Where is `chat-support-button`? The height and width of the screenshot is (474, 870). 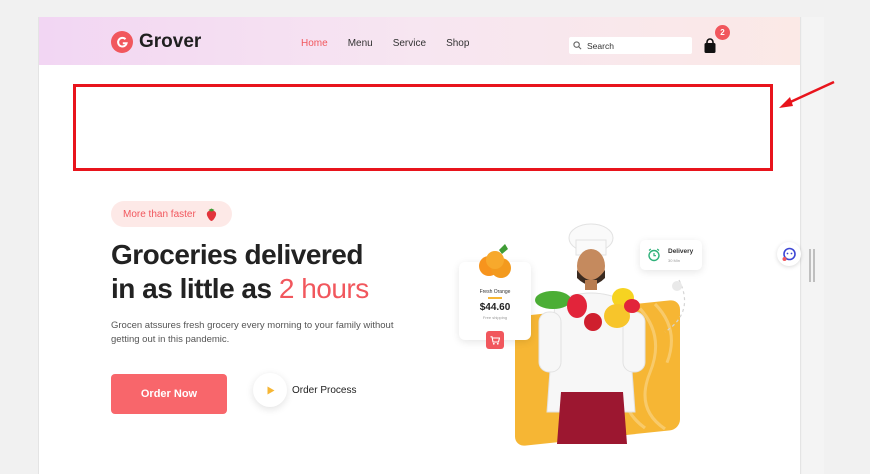 chat-support-button is located at coordinates (789, 254).